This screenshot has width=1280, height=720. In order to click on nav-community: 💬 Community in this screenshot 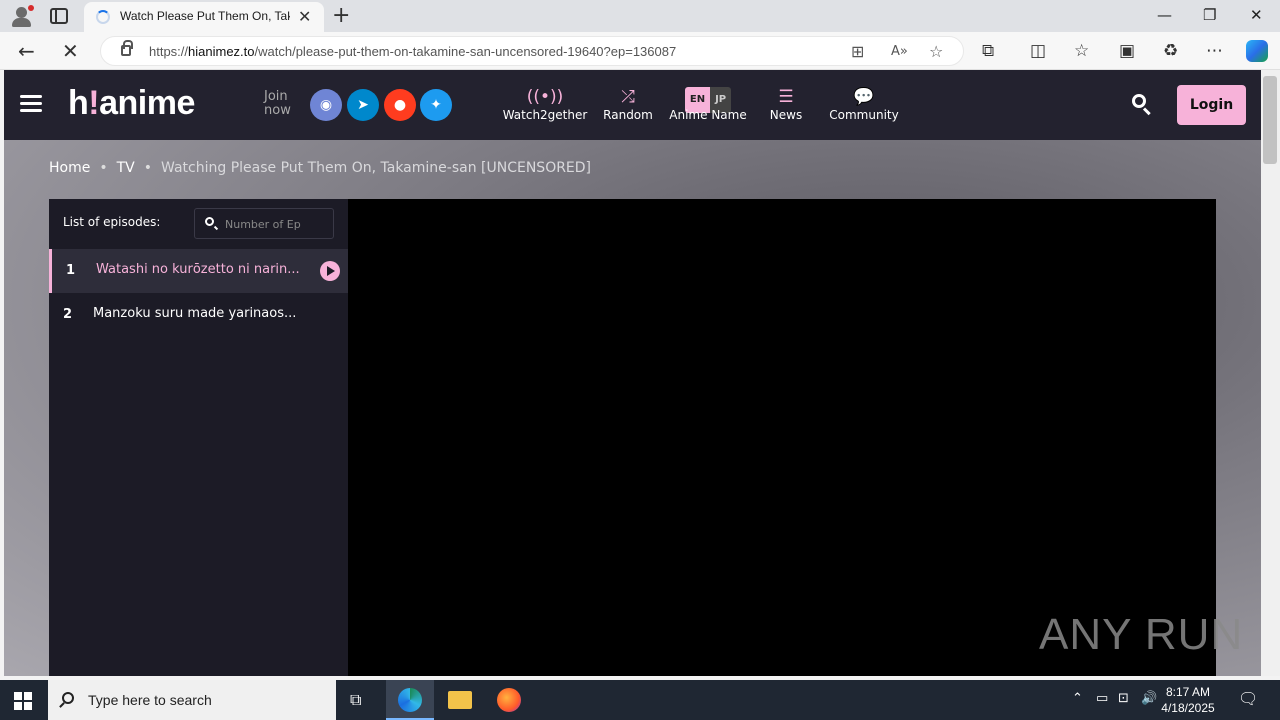, I will do `click(864, 104)`.